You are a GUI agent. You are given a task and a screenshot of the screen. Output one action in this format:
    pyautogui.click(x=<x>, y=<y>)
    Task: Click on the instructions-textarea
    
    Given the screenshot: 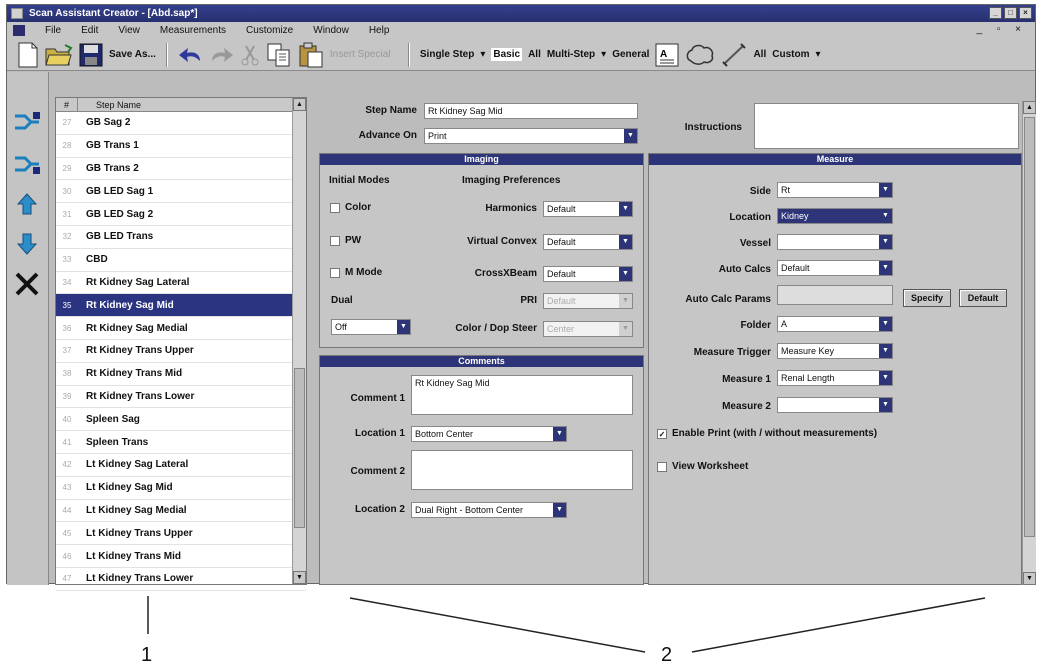 What is the action you would take?
    pyautogui.click(x=886, y=126)
    